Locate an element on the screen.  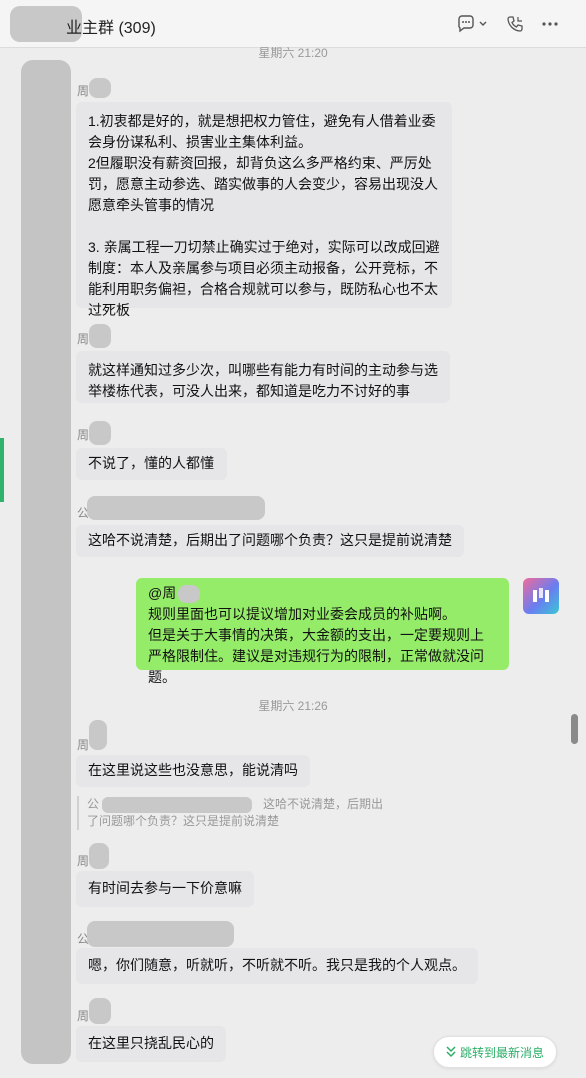
chat-bubble-icon is located at coordinates (466, 24).